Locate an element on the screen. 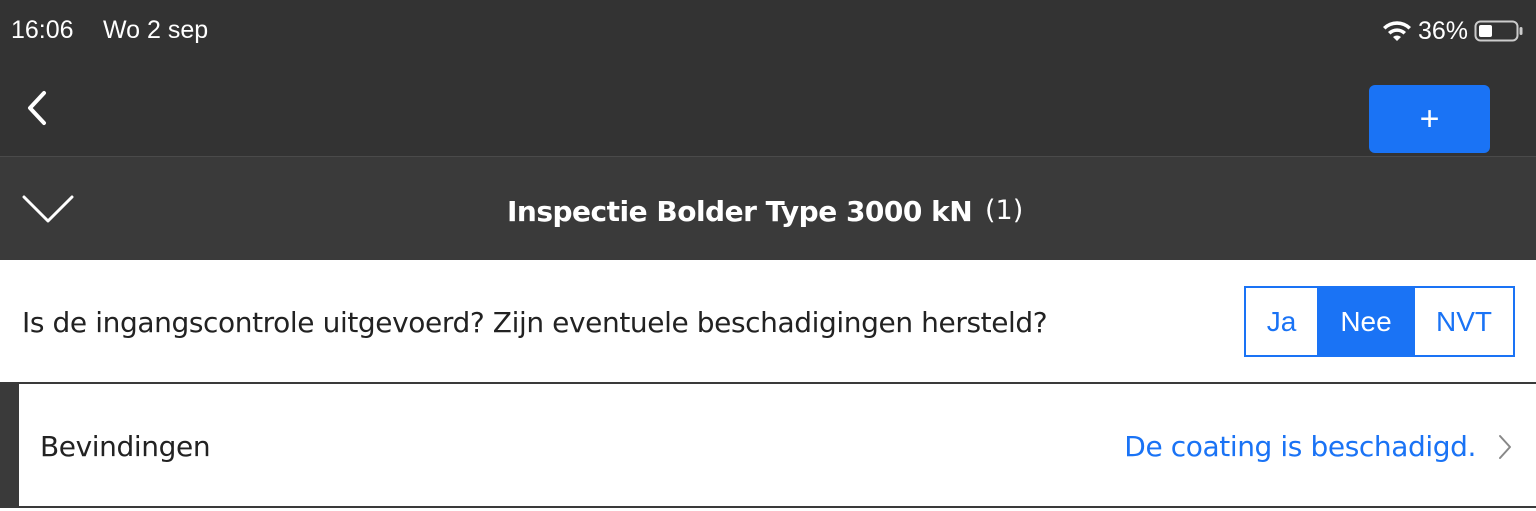 This screenshot has height=511, width=1536. answer-option-nvt: NVT is located at coordinates (1464, 321).